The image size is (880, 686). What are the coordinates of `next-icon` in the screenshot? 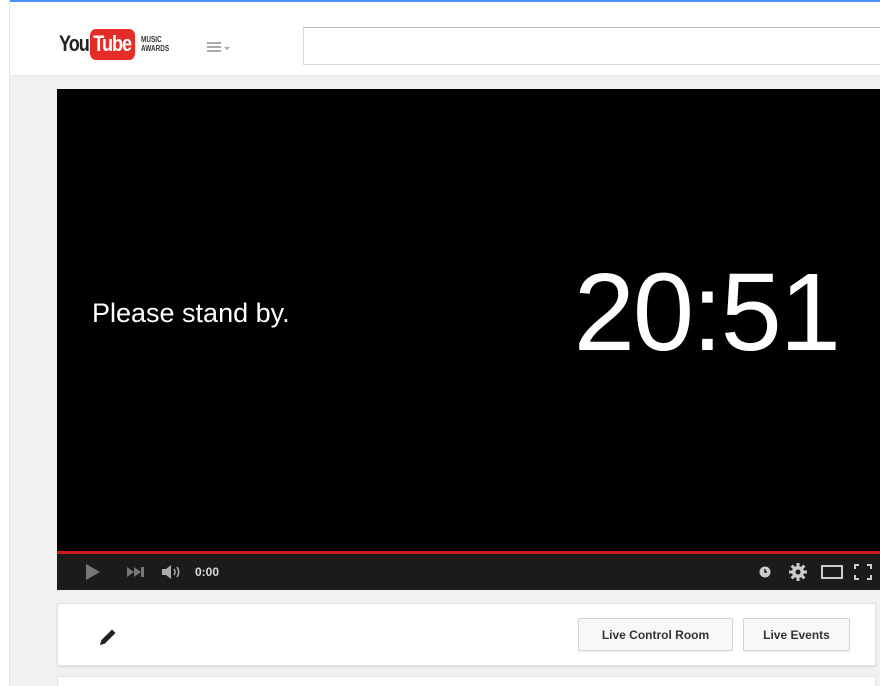 It's located at (135, 572).